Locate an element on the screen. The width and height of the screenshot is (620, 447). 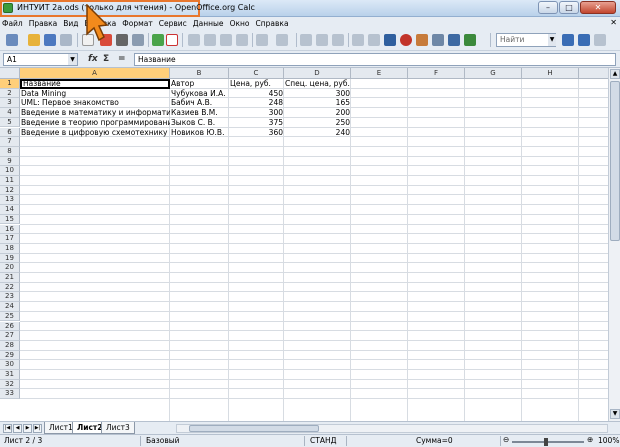
zoom-level: 100% is located at coordinates (608, 440).